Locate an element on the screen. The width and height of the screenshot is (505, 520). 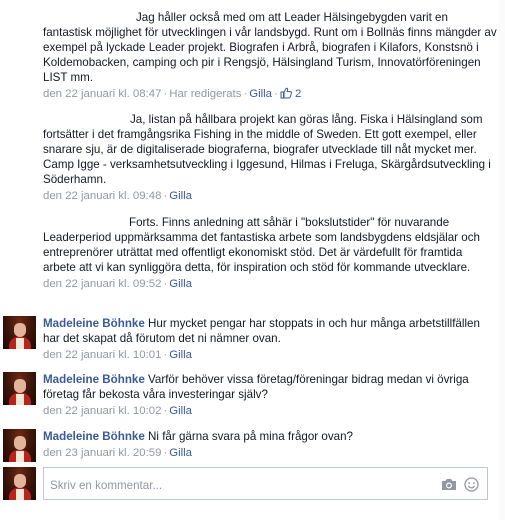
comment-composer is located at coordinates (265, 483).